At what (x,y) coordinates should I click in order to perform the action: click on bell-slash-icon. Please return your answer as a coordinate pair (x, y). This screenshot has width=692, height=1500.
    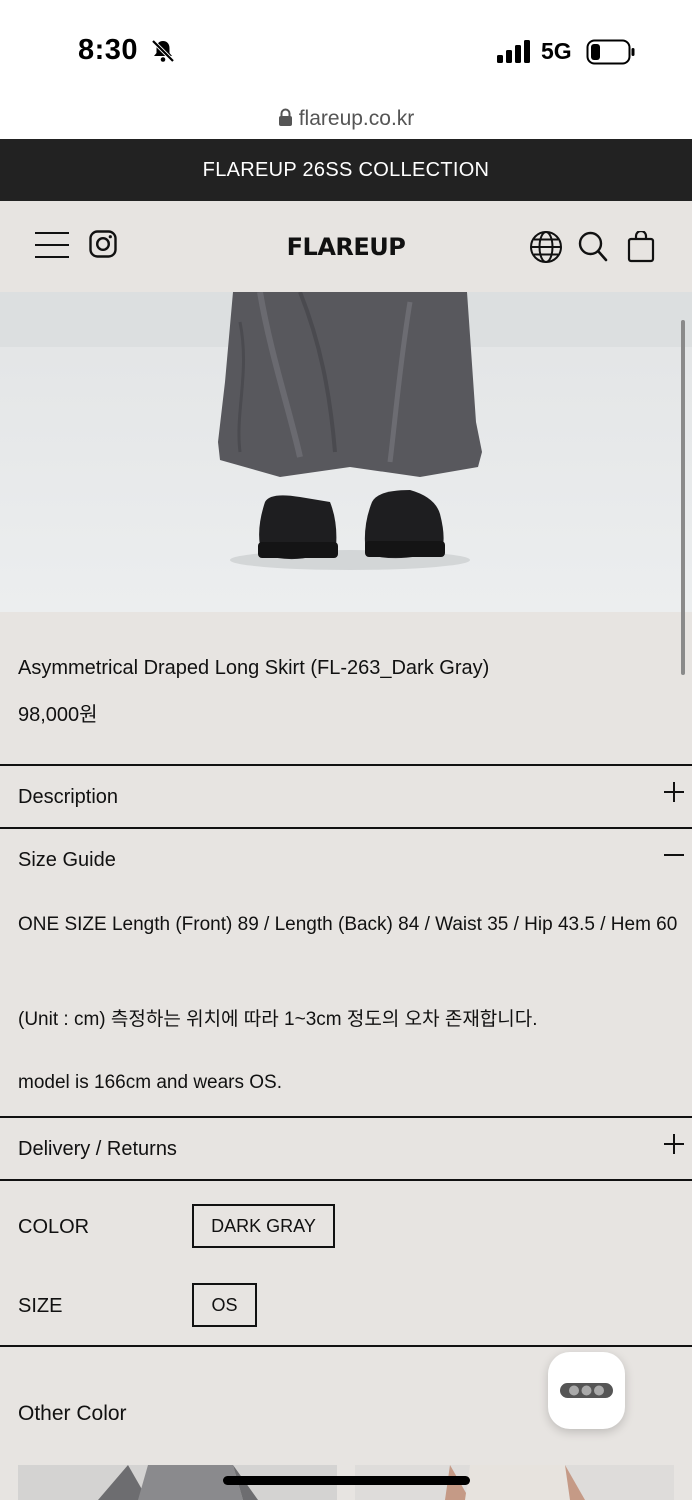
    Looking at the image, I should click on (163, 51).